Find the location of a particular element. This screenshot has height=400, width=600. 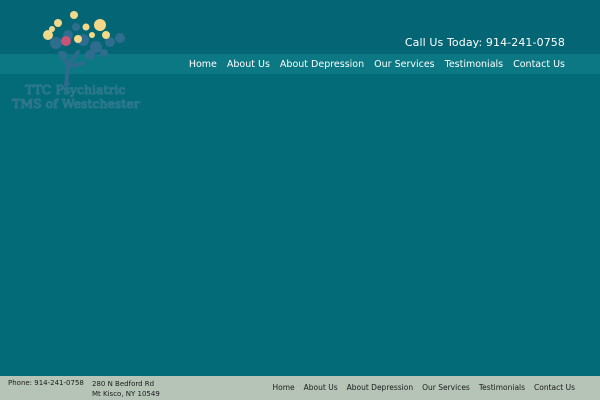

footer-address-line-2: Mt Kisco, NY 10549 is located at coordinates (126, 394).